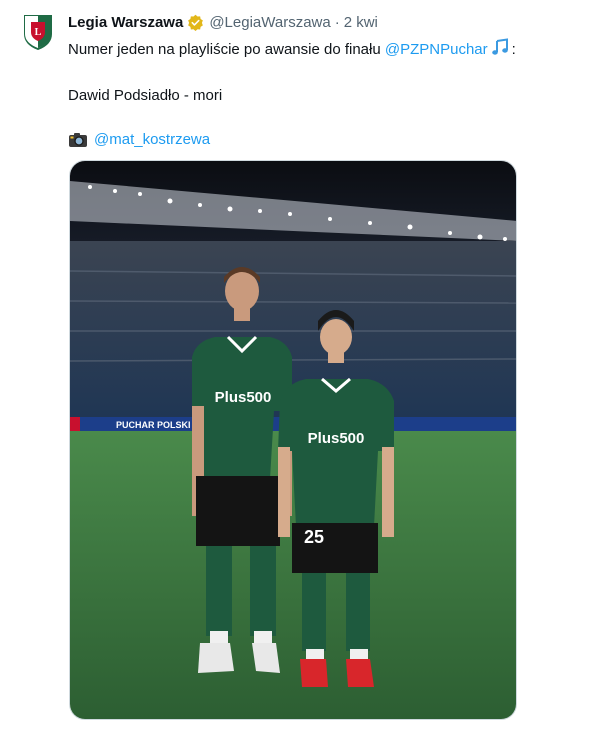  I want to click on ad-board-text: PUCHAR POLSKI, so click(153, 425).